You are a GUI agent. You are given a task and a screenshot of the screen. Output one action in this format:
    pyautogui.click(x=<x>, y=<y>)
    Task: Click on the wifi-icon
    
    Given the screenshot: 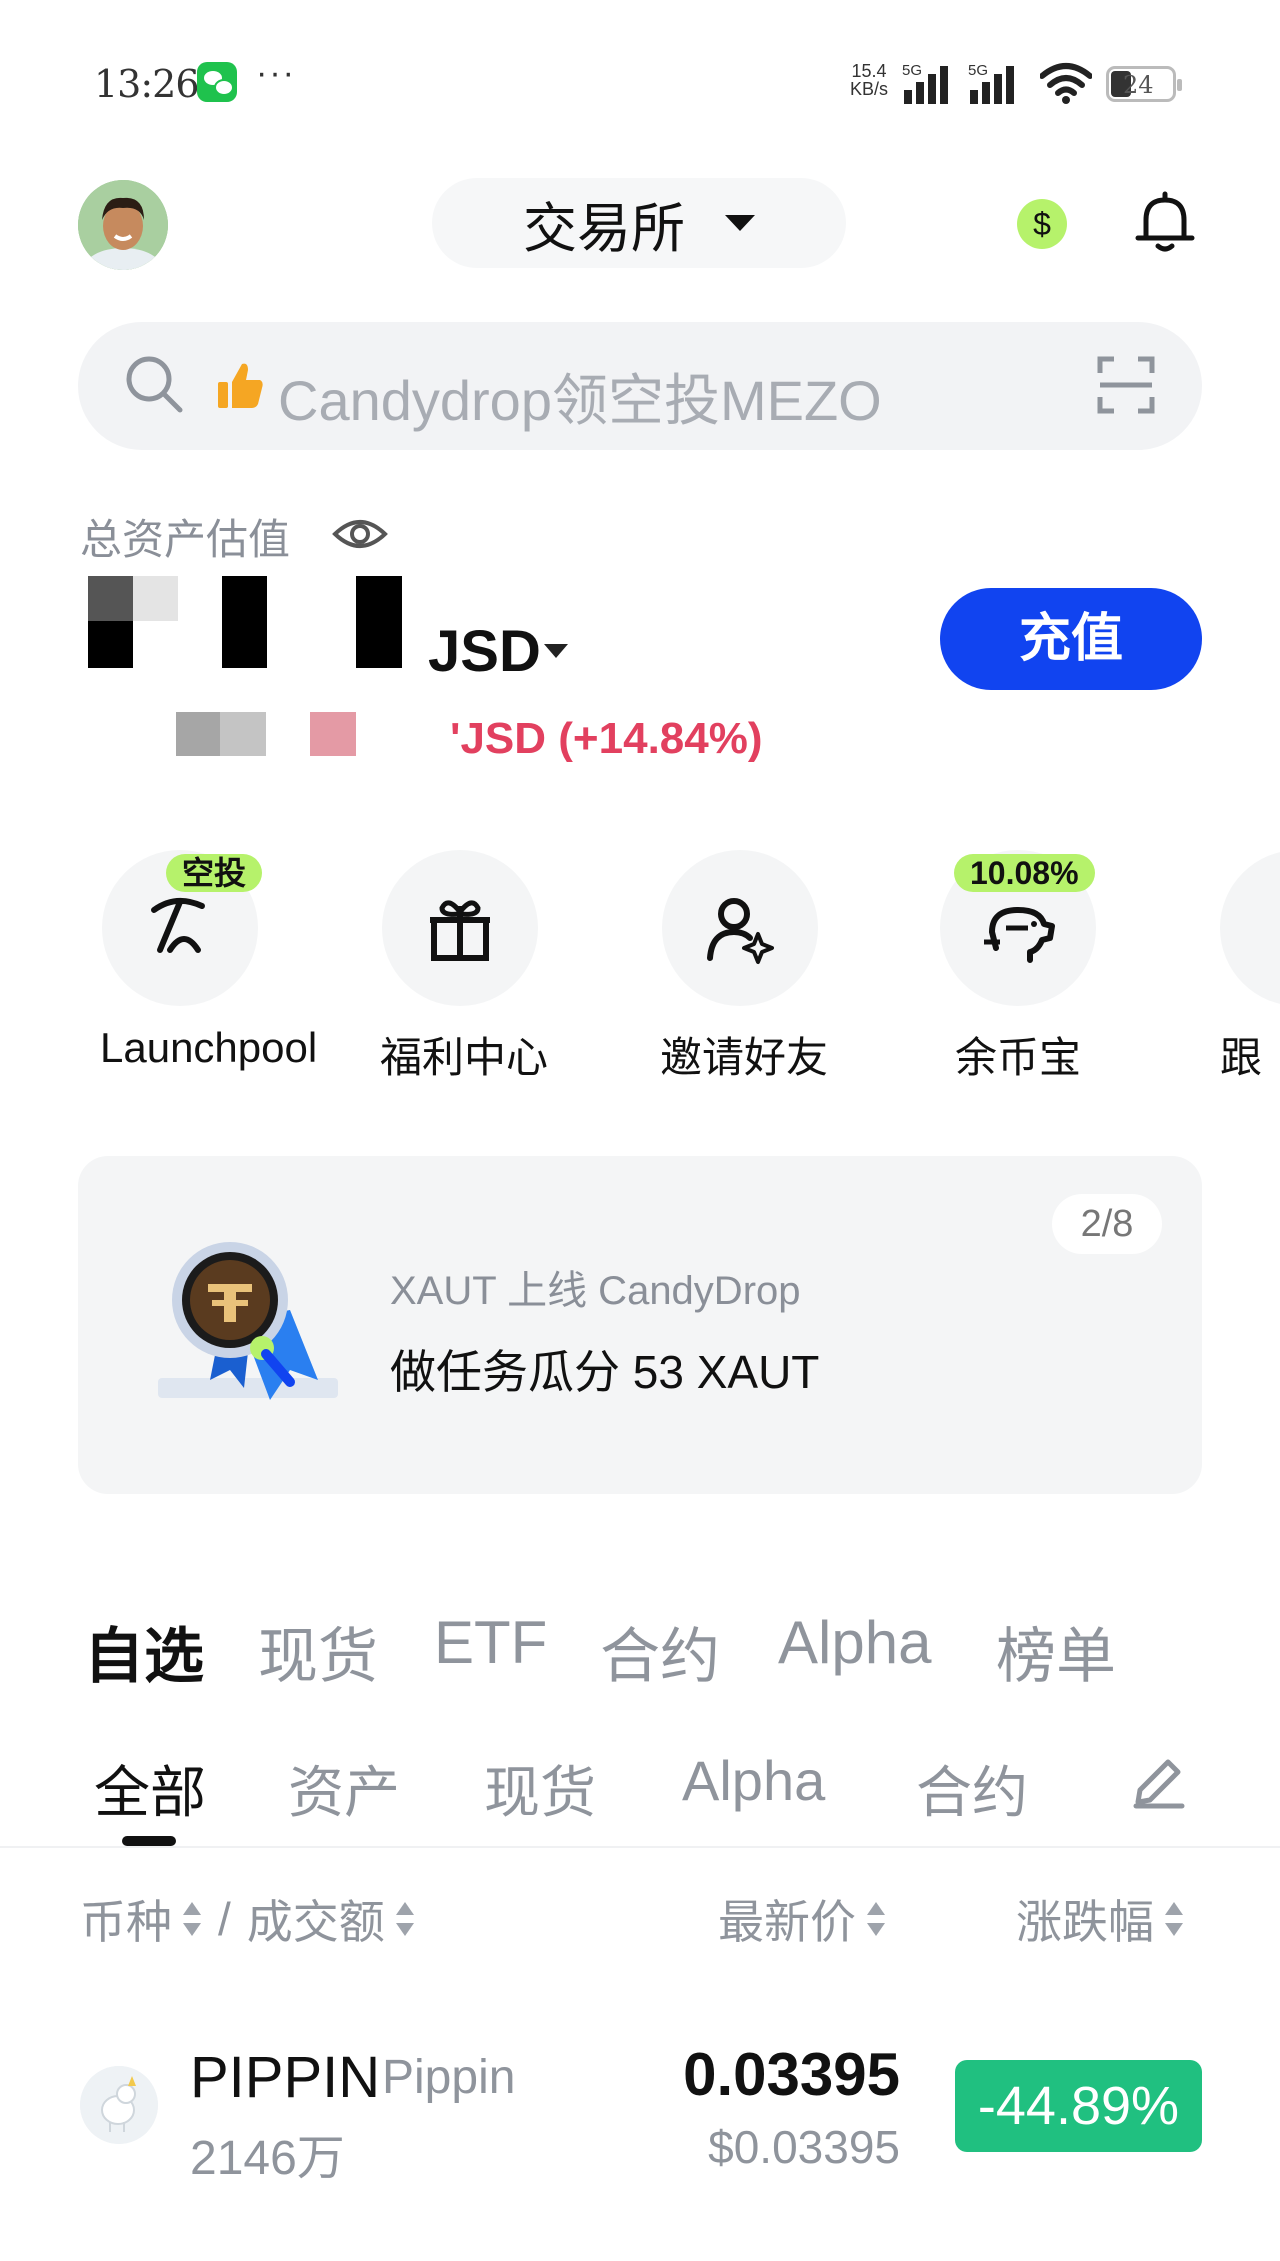 What is the action you would take?
    pyautogui.click(x=1066, y=83)
    